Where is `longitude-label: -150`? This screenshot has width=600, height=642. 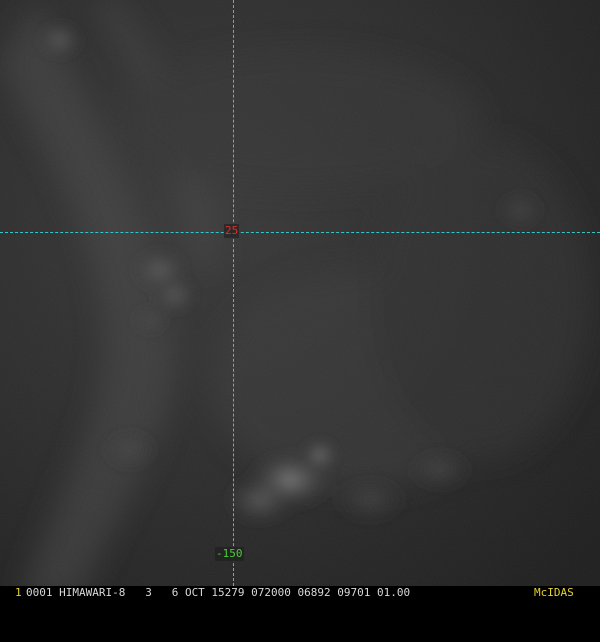
longitude-label: -150 is located at coordinates (229, 554).